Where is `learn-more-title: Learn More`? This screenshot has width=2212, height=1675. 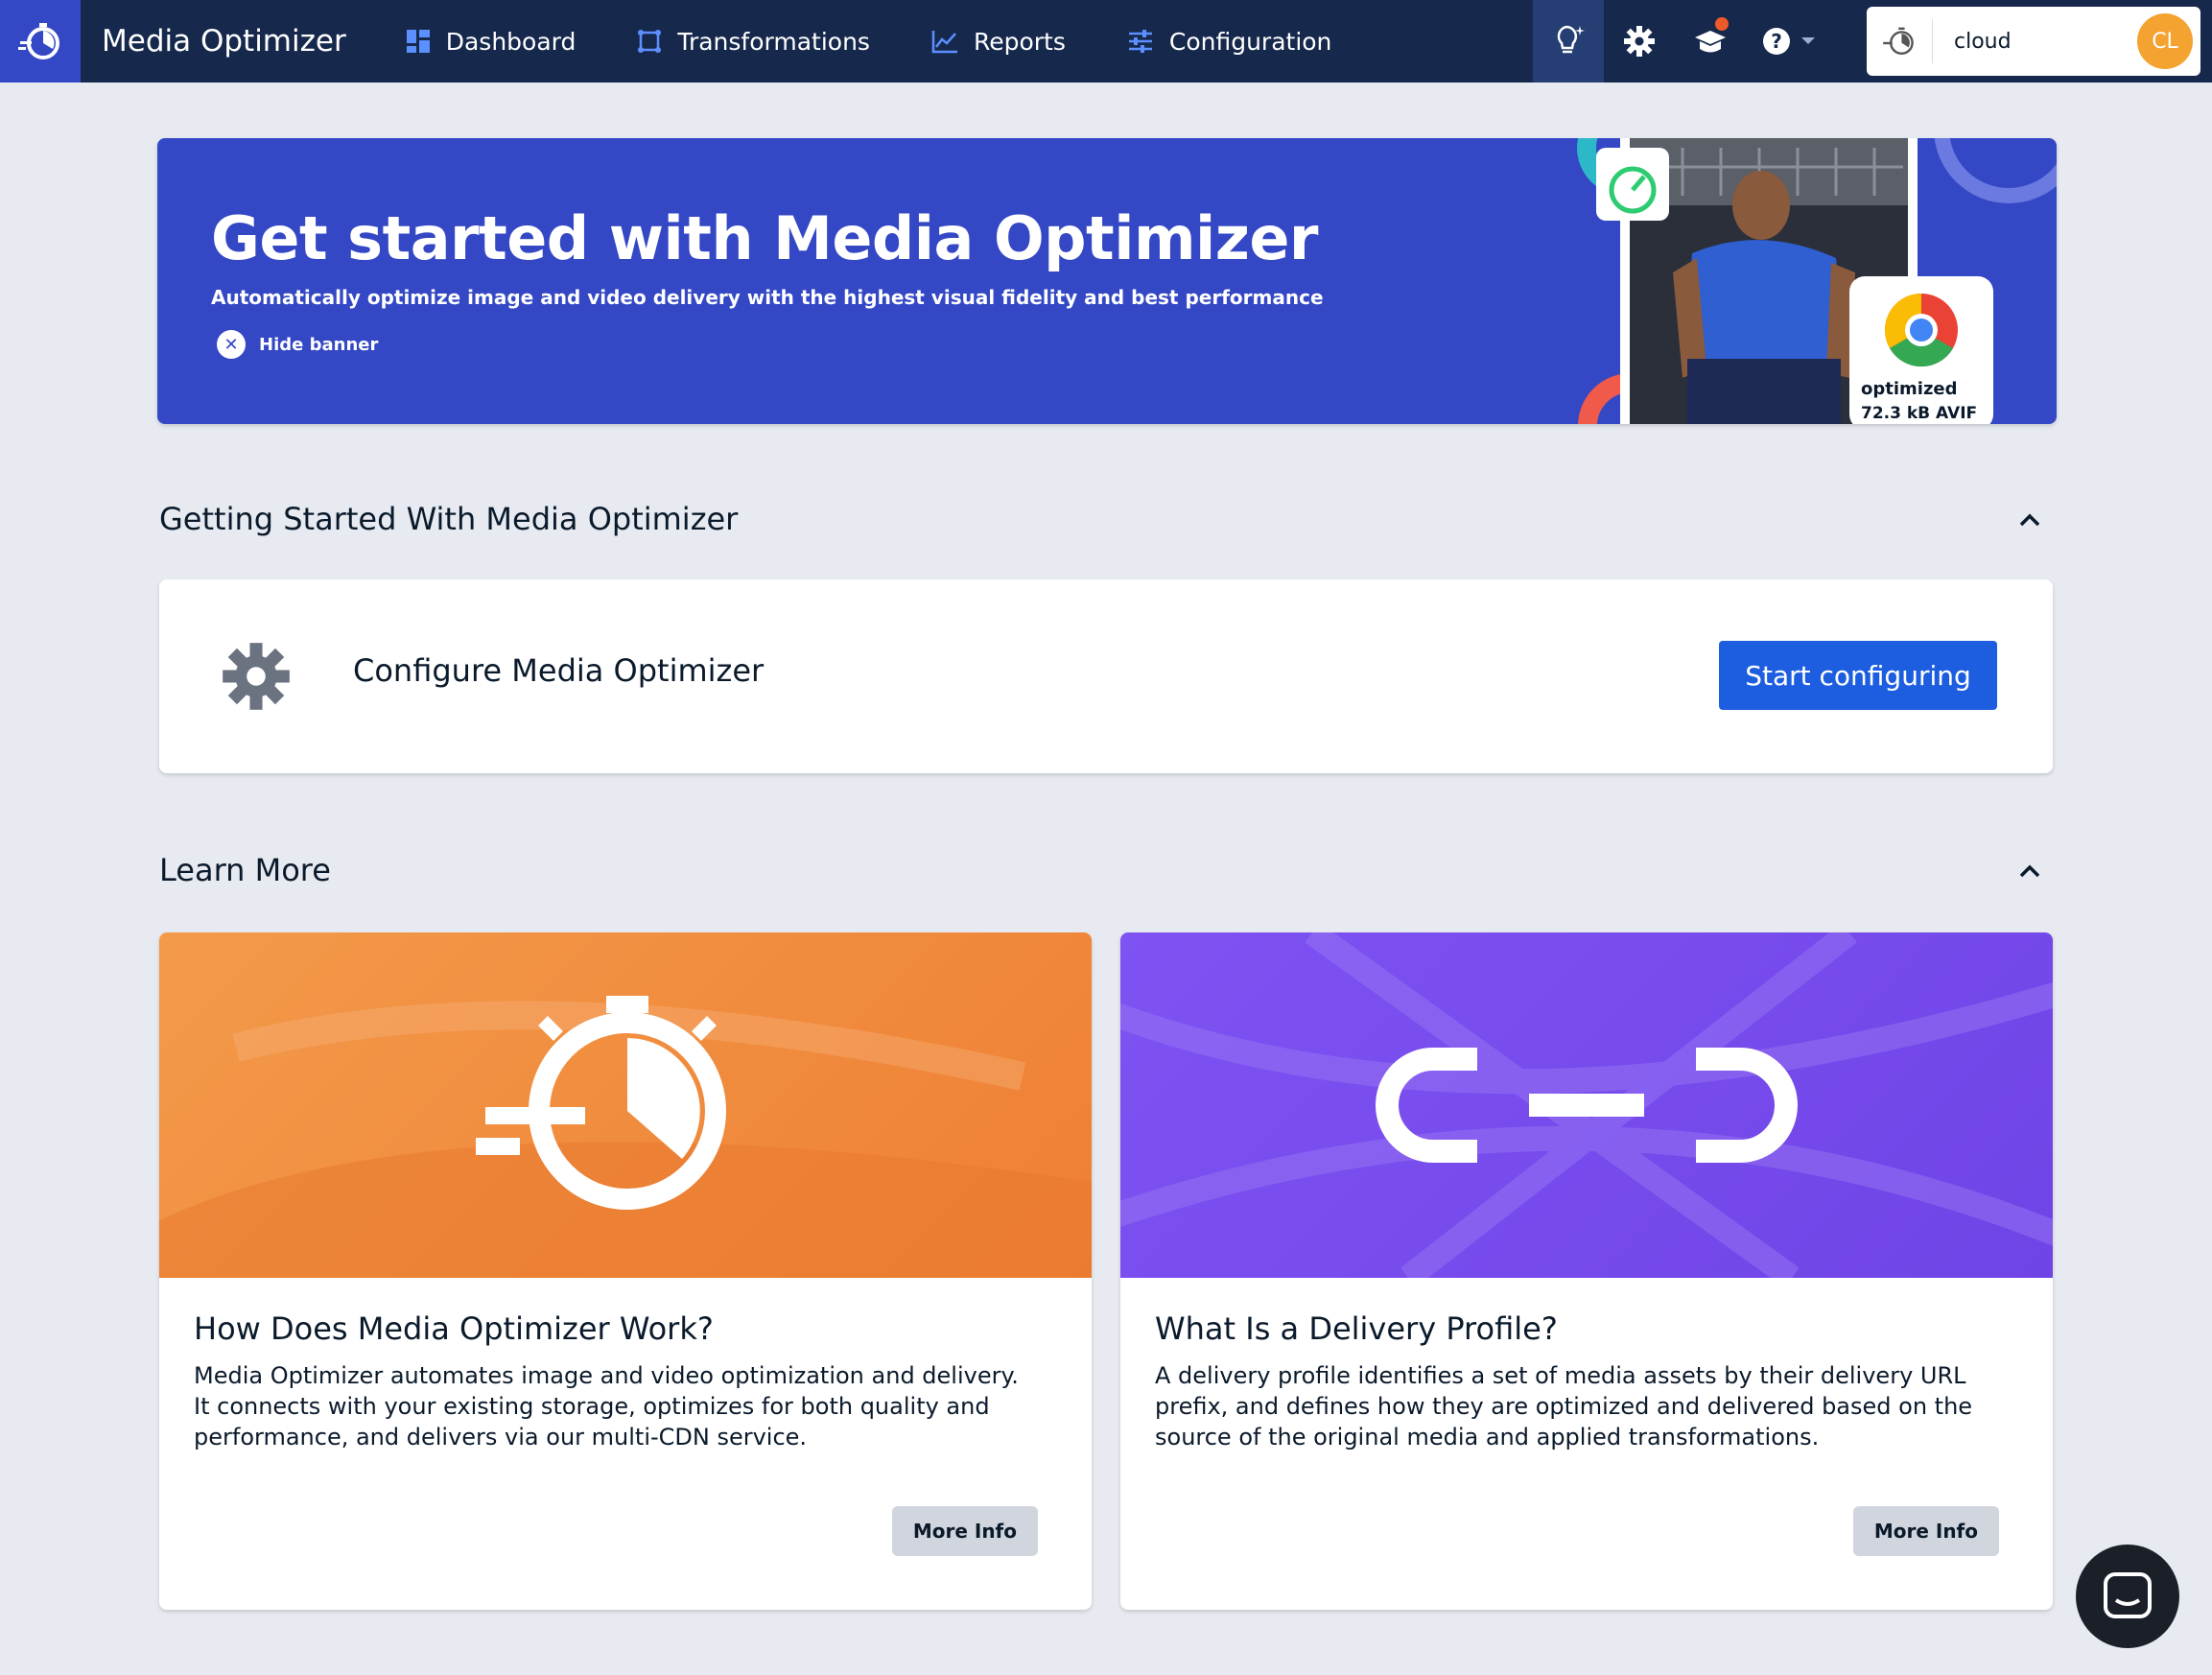 learn-more-title: Learn More is located at coordinates (245, 870).